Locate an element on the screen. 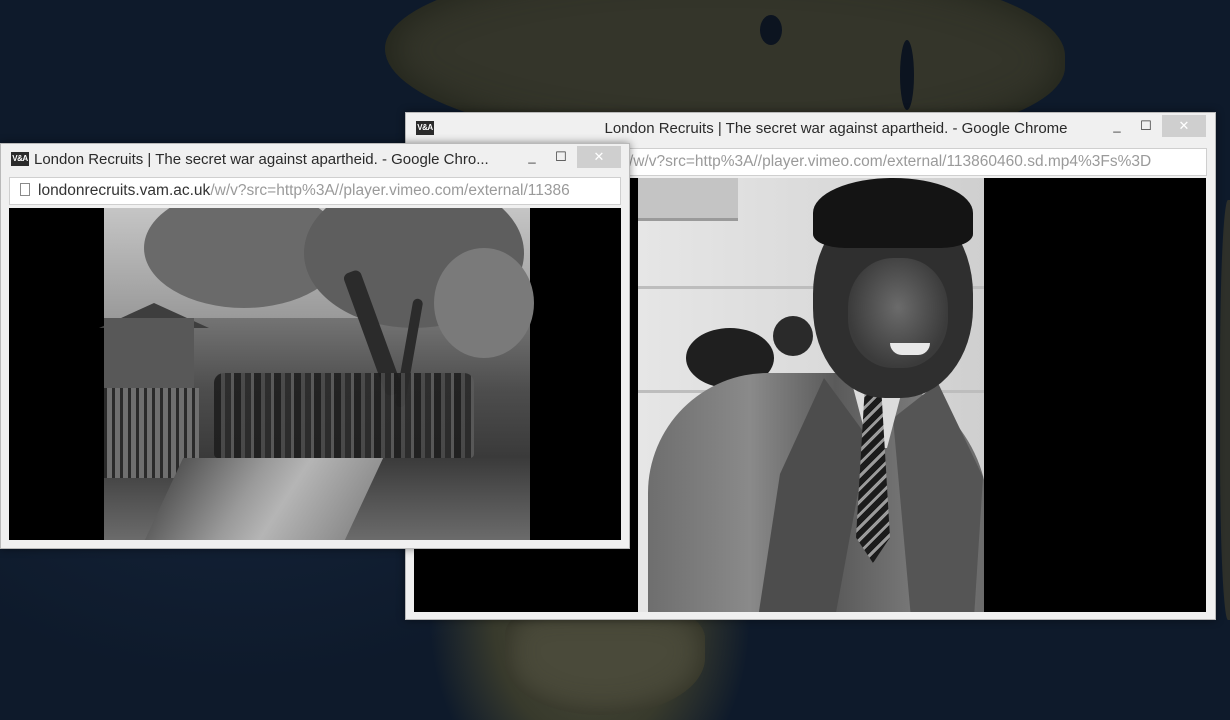  map-landmass-east is located at coordinates (1225, 410).